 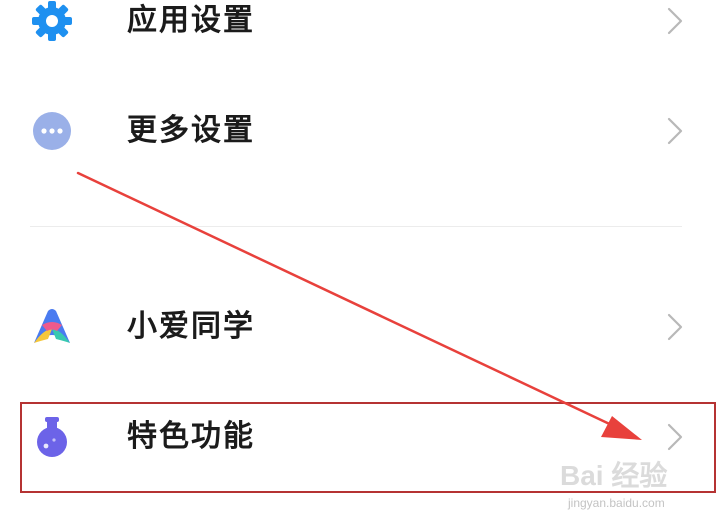 I want to click on settings-item-app-settings: 应用设置, so click(x=363, y=33).